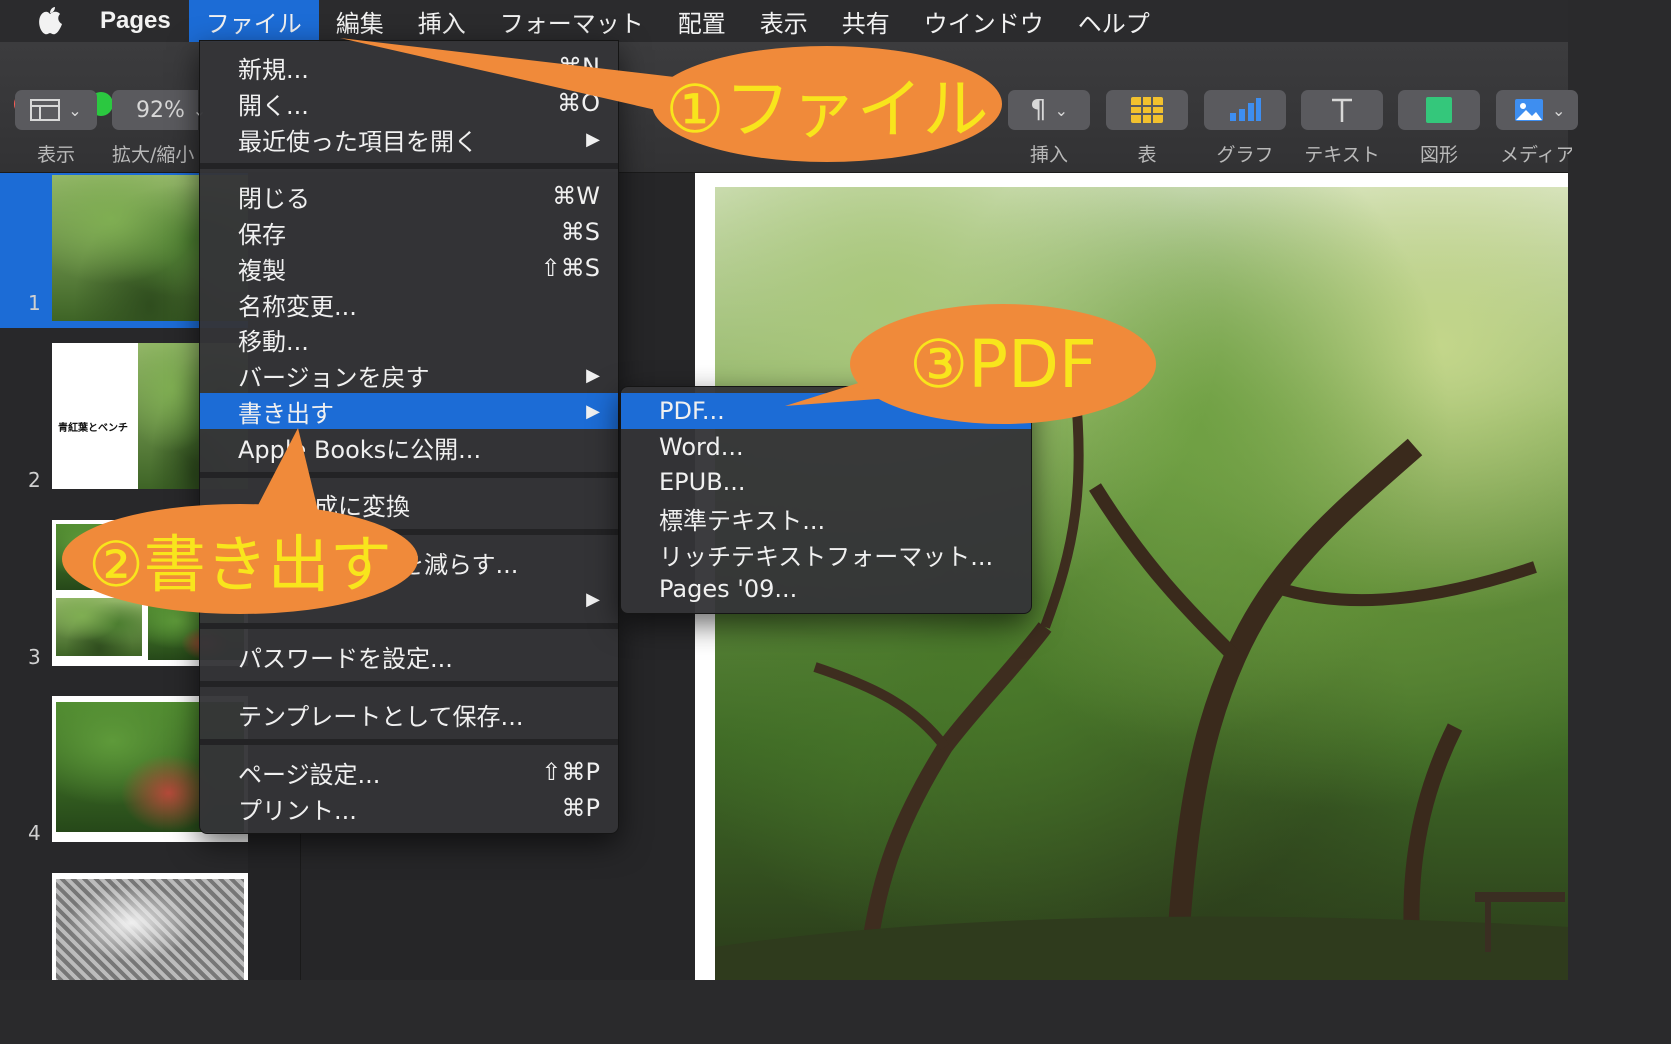 This screenshot has height=1044, width=1671. Describe the element at coordinates (240, 559) in the screenshot. I see `callout-step2: ②書き出す` at that location.